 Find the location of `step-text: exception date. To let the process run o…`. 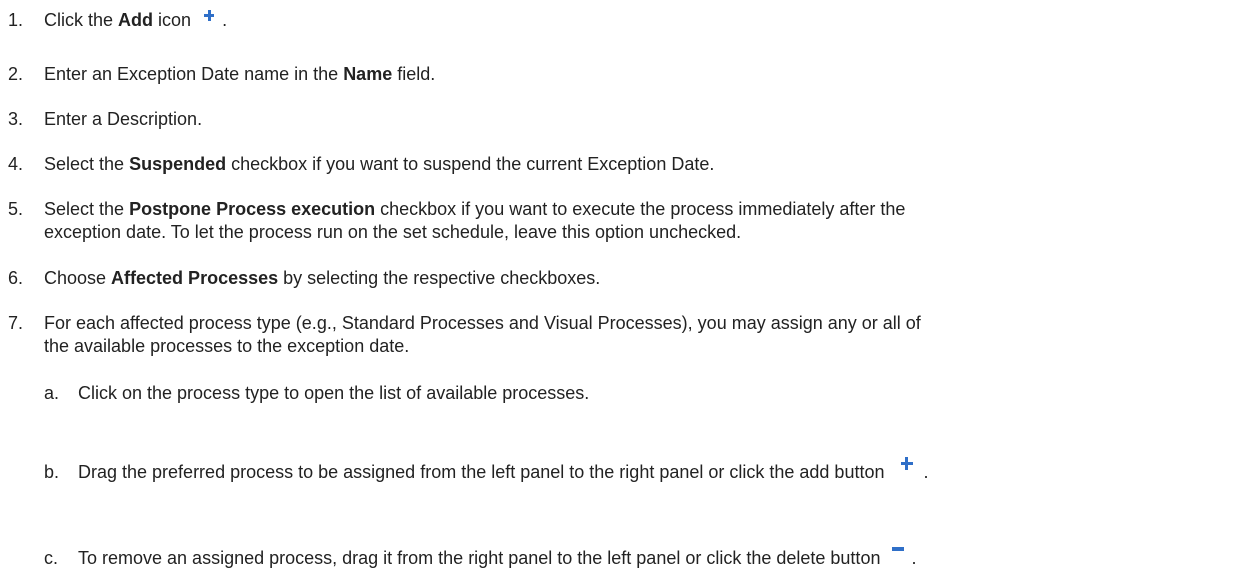

step-text: exception date. To let the process run o… is located at coordinates (393, 232).